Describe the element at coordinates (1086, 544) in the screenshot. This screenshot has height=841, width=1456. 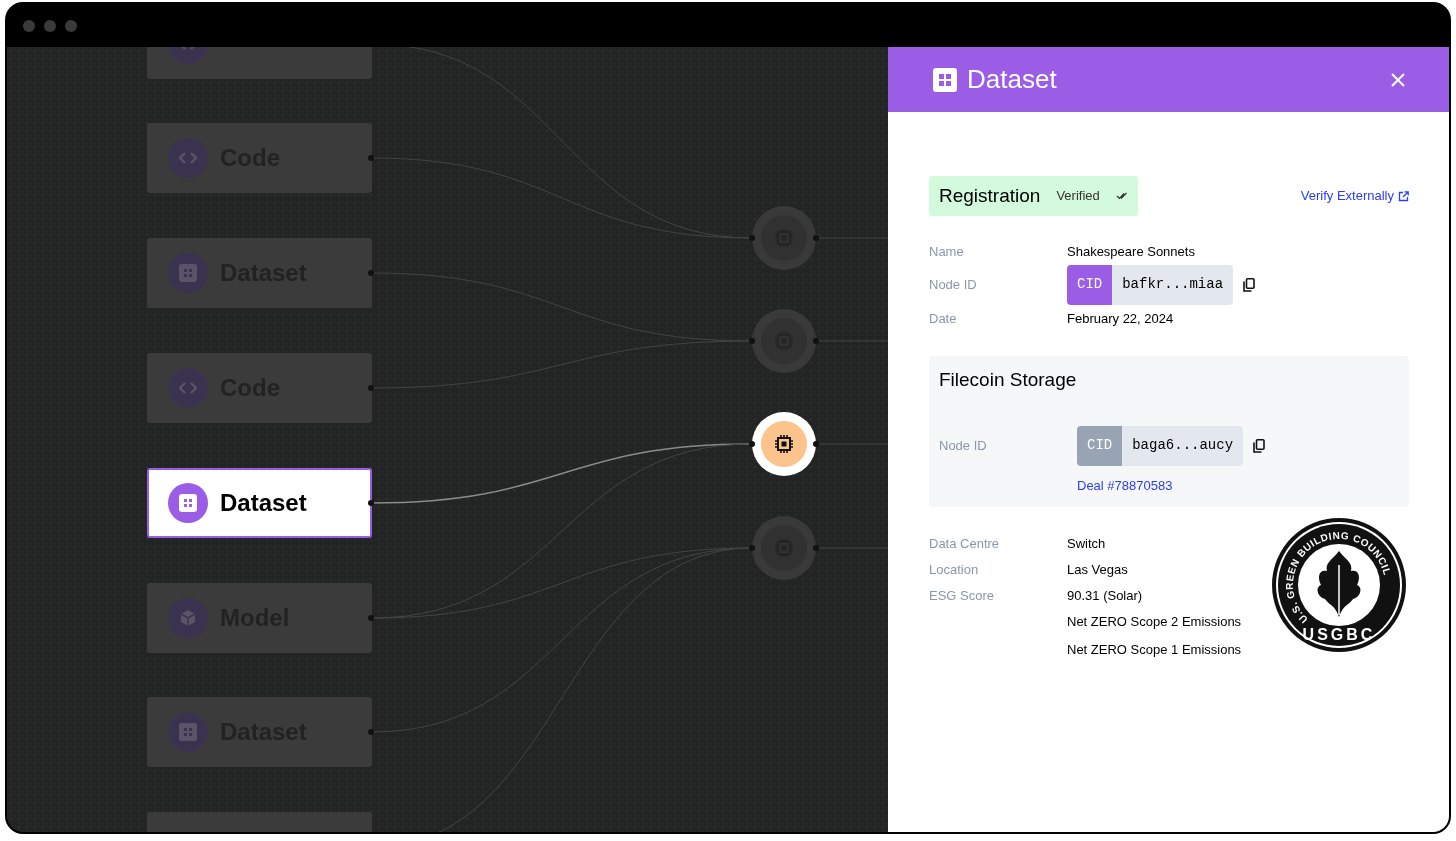
I see `field-value: Switch` at that location.